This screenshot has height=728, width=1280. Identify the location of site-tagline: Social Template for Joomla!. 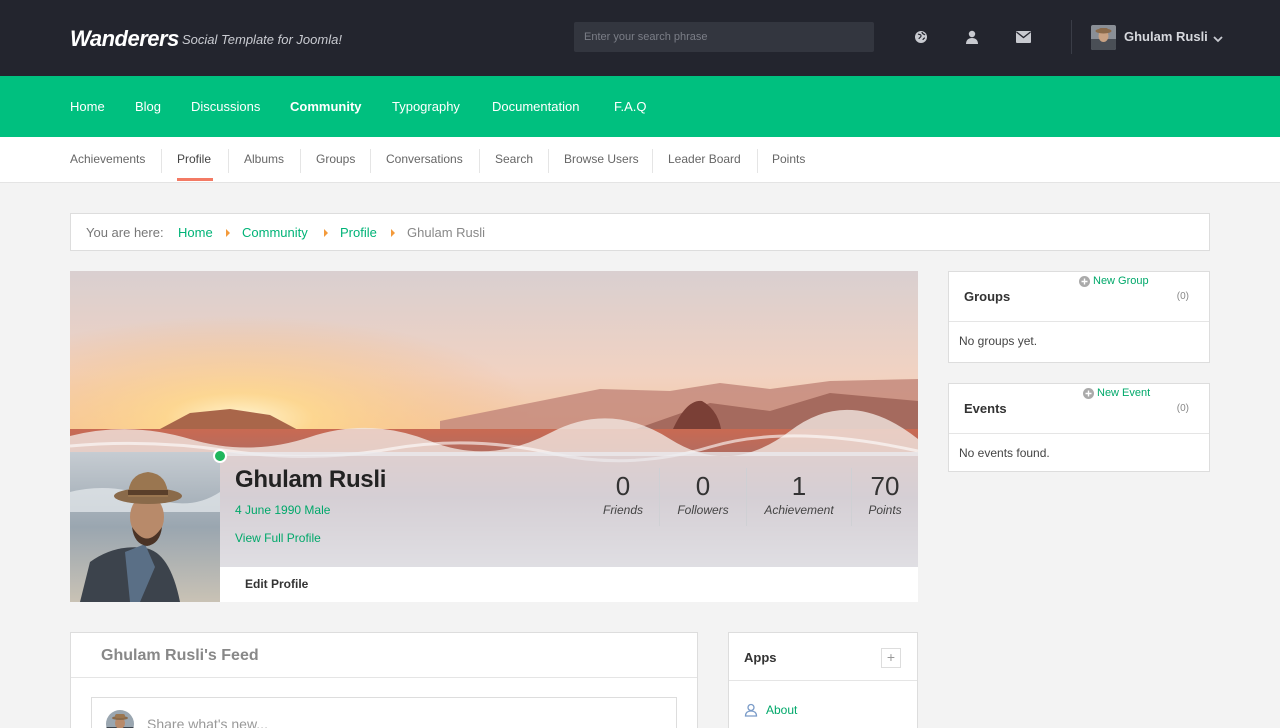
(262, 39).